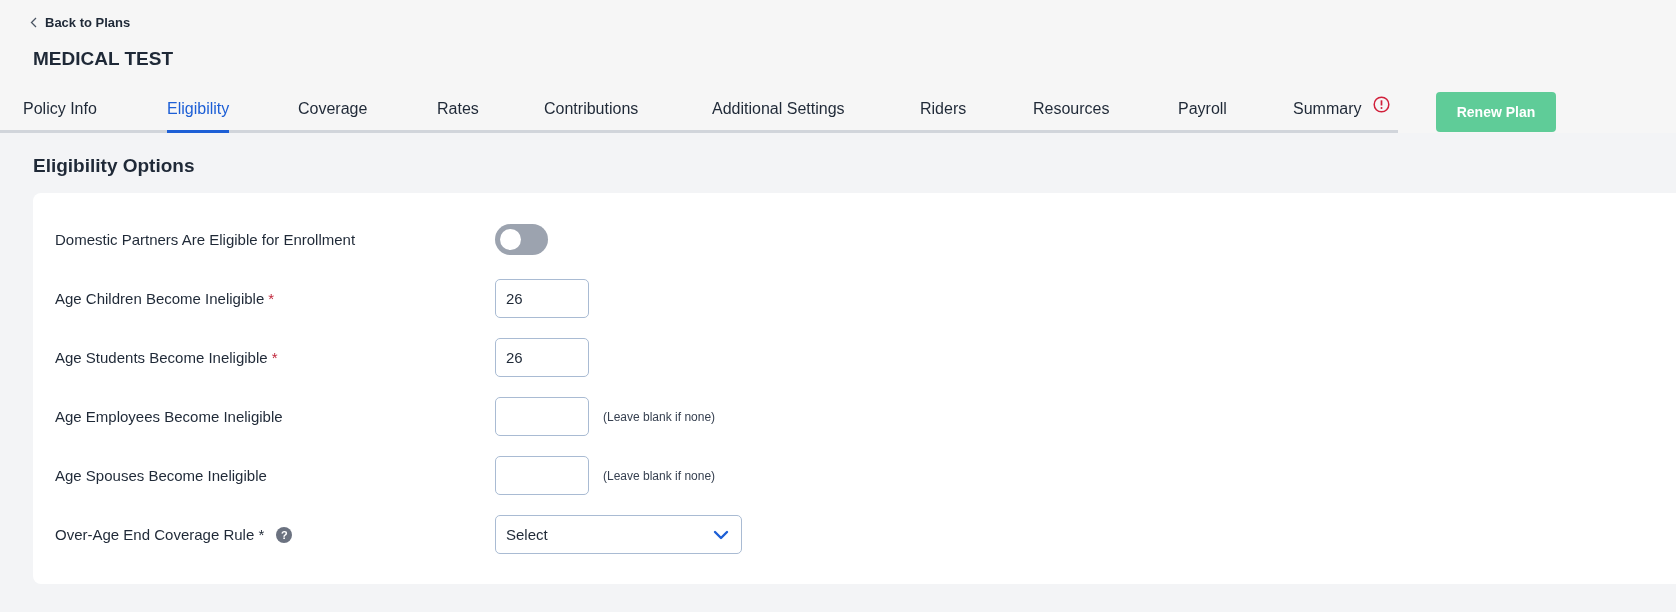 This screenshot has width=1676, height=612. What do you see at coordinates (205, 239) in the screenshot?
I see `field-label: Domestic Partners Are Eligible for Enrollment` at bounding box center [205, 239].